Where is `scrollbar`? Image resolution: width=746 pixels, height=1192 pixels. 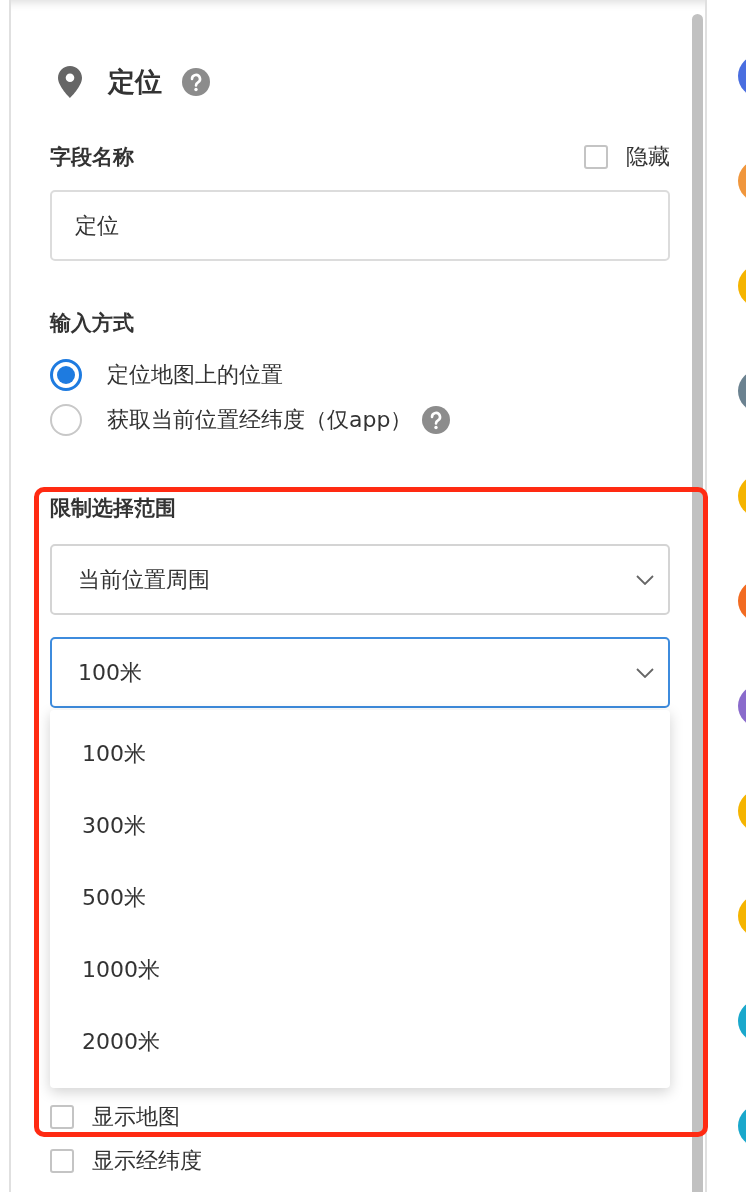 scrollbar is located at coordinates (697, 603).